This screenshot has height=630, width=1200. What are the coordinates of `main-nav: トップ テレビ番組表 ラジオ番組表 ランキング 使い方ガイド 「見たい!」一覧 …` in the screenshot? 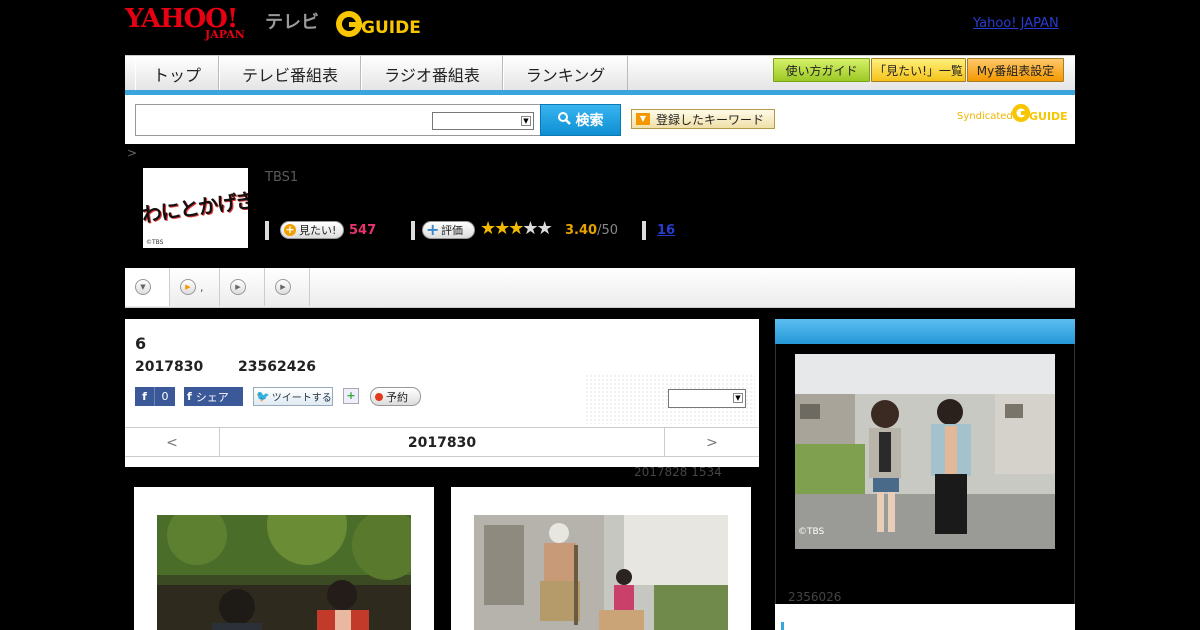 It's located at (600, 73).